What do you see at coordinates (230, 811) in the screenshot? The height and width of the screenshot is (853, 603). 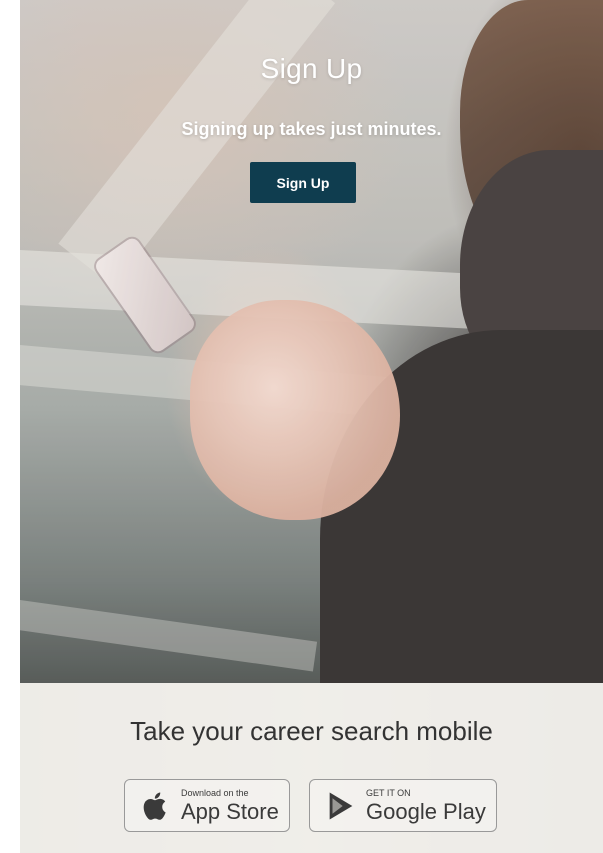 I see `app-store-large-label: App Store` at bounding box center [230, 811].